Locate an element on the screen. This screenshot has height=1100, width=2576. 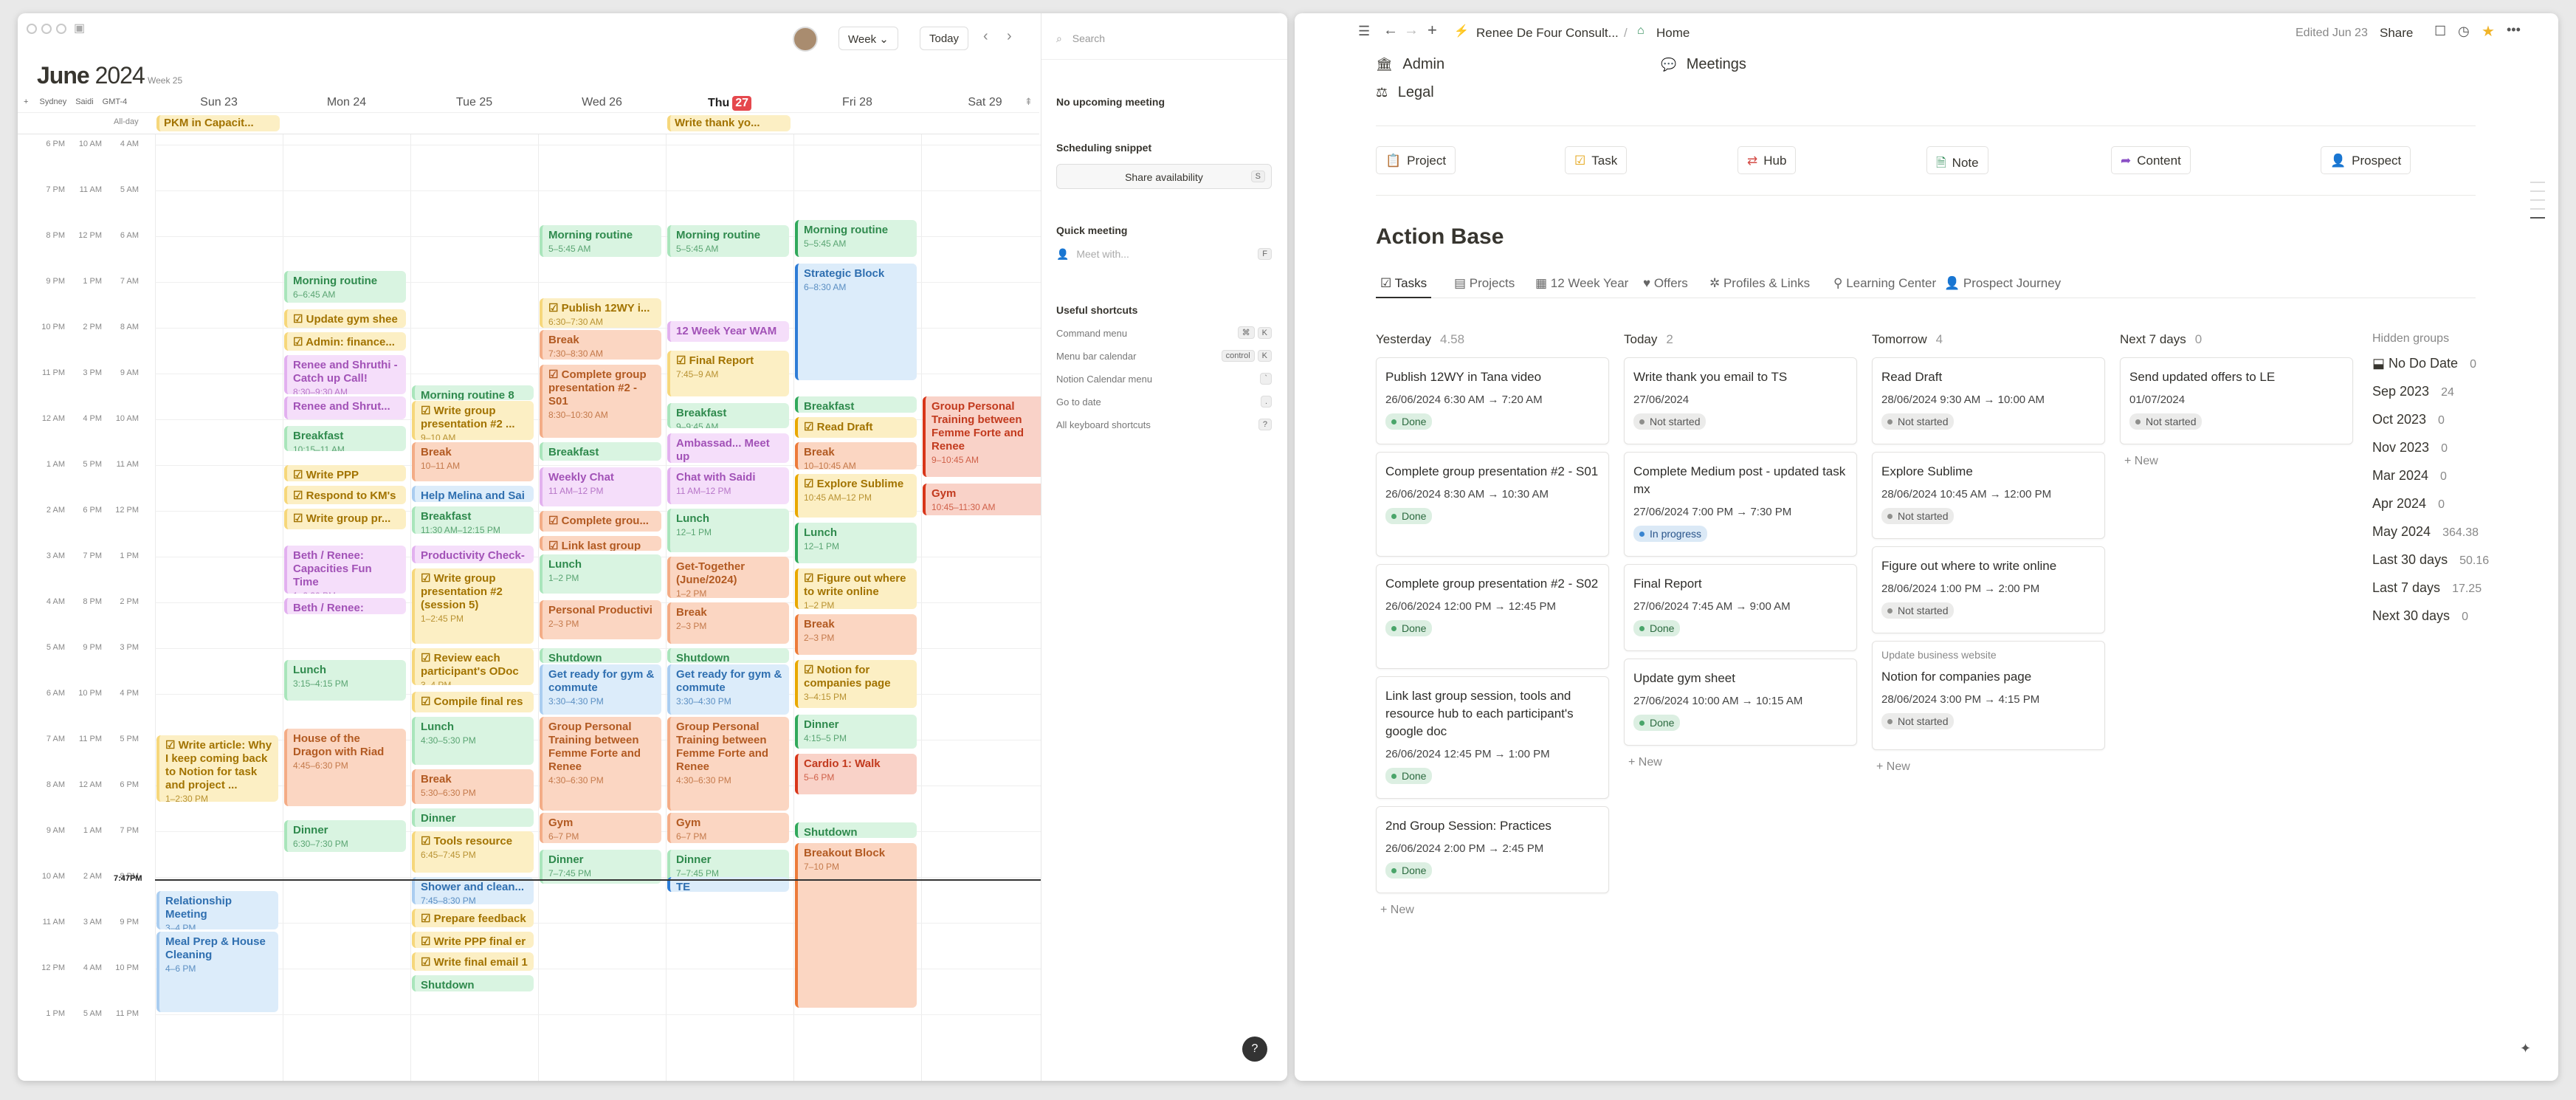
hidden-group-item: May 2024 364.38 is located at coordinates (2454, 538).